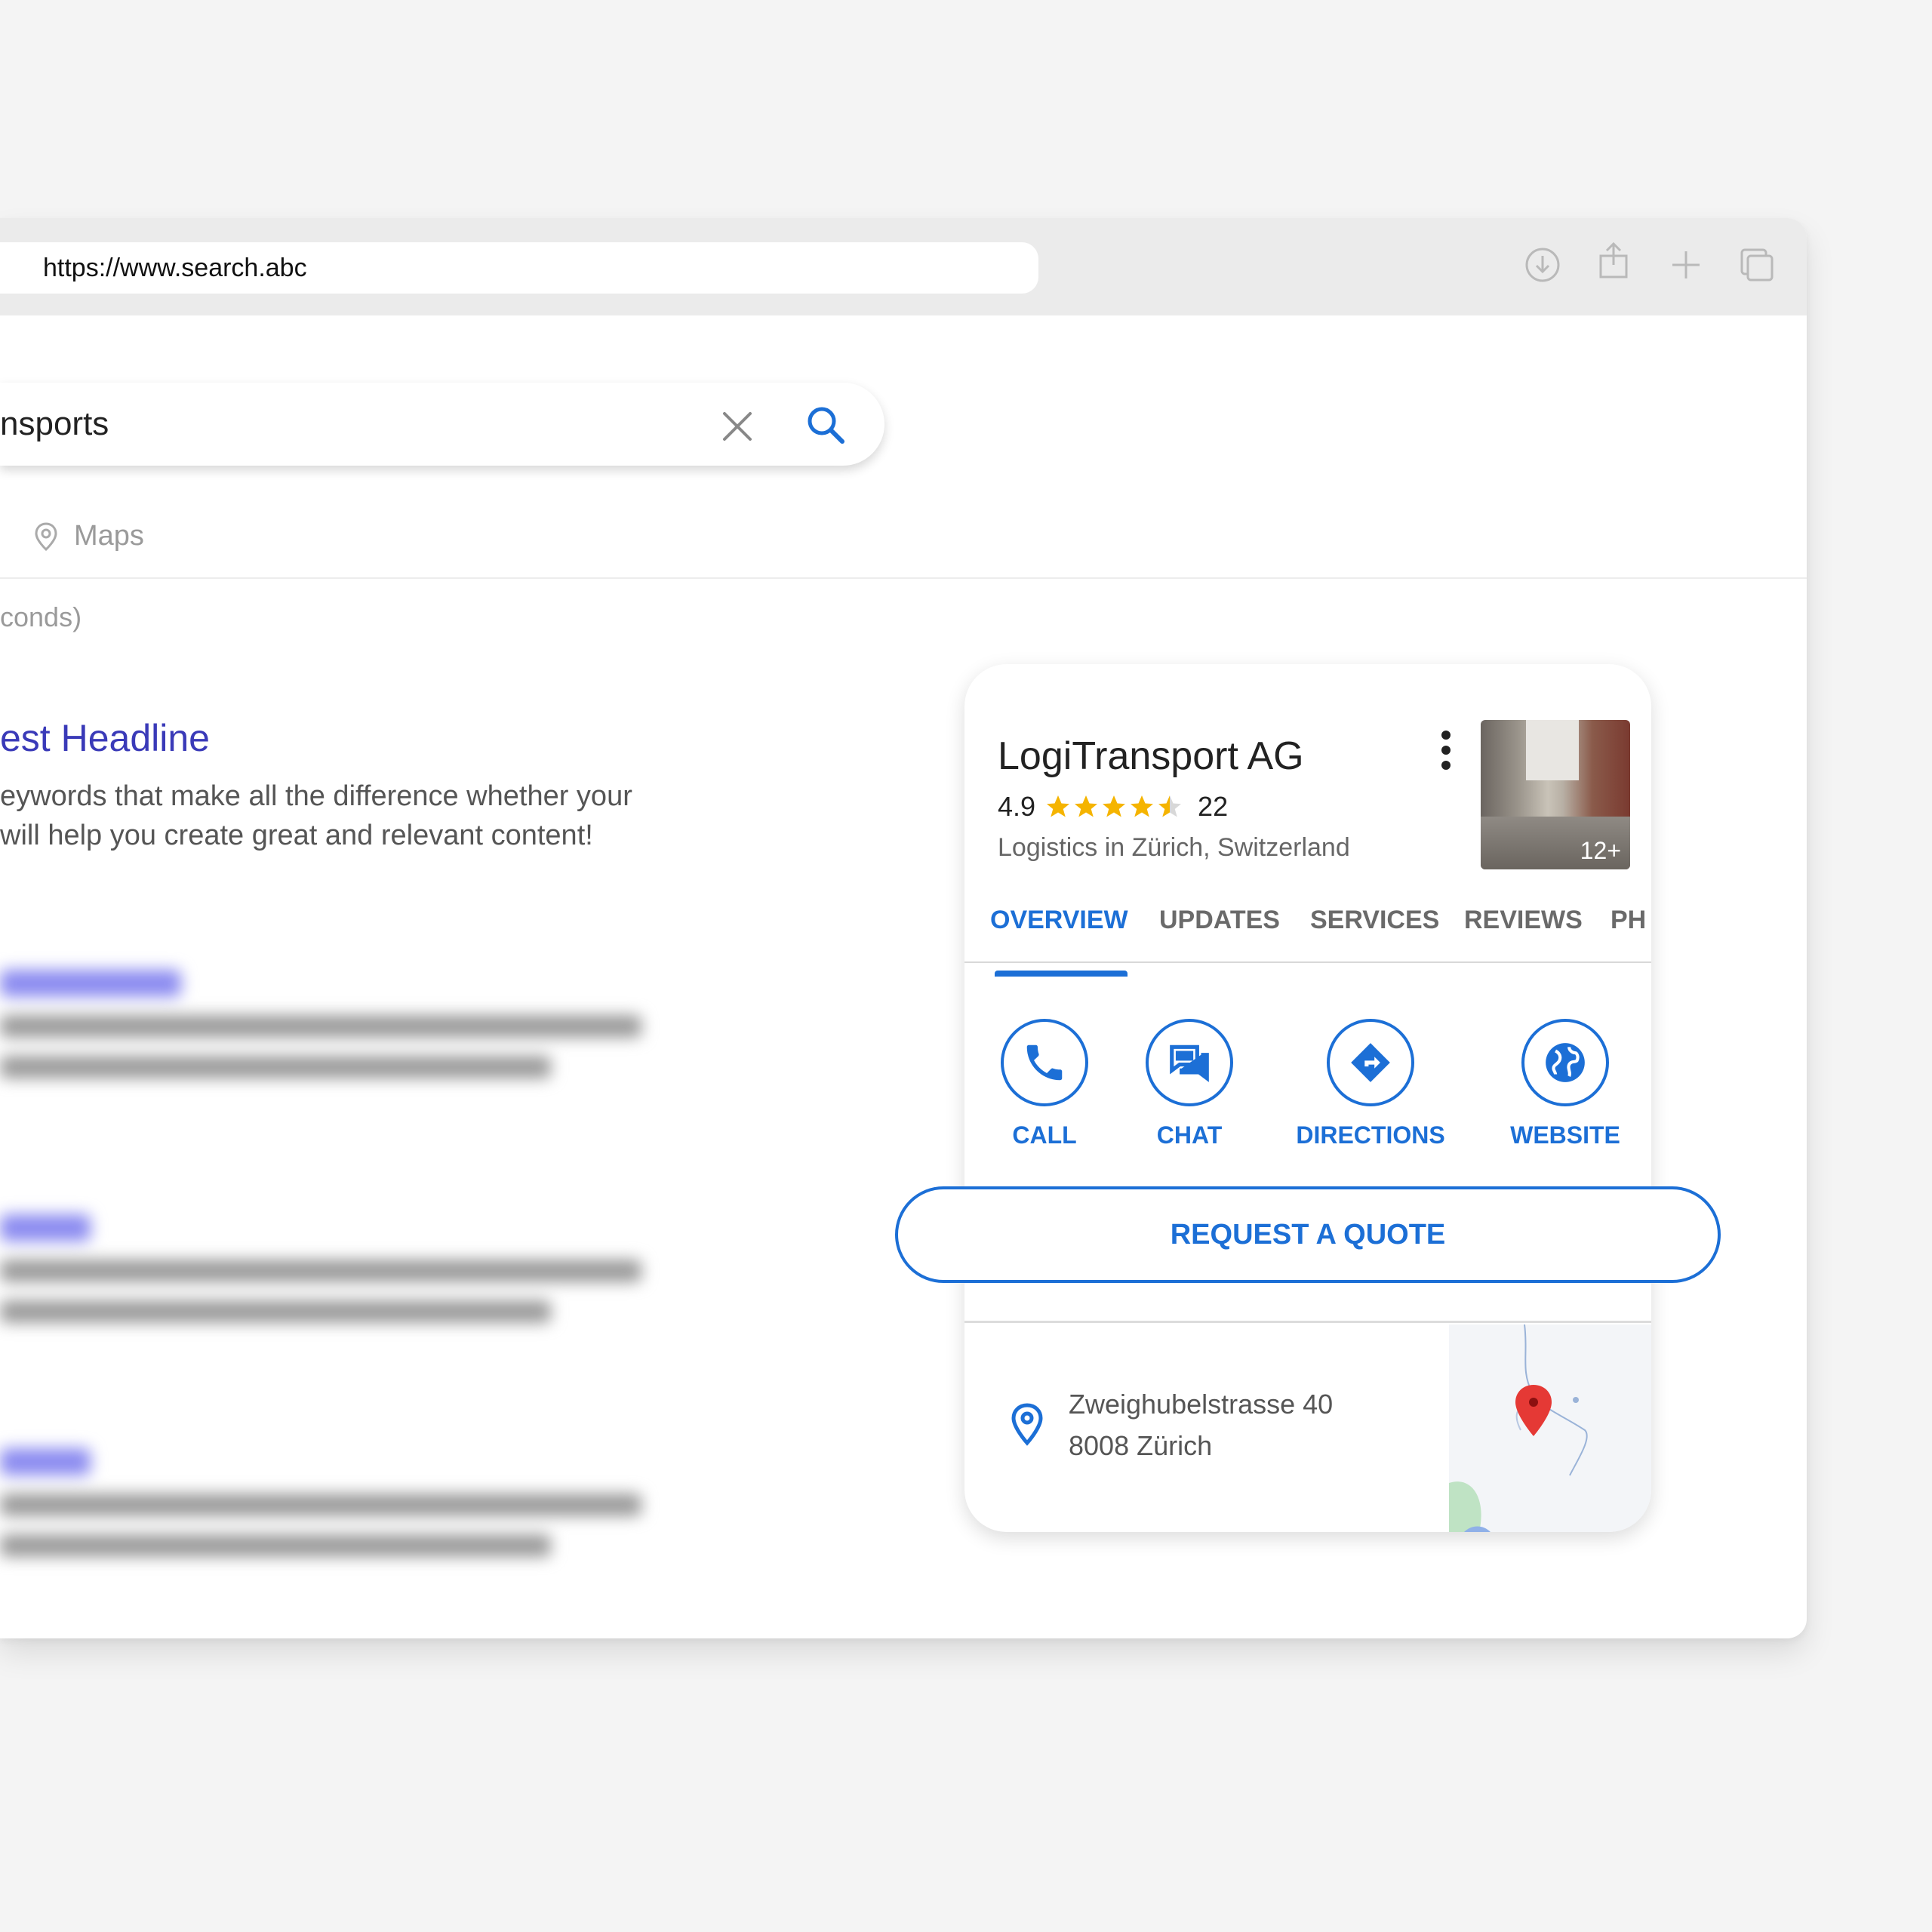  I want to click on request-quote-label: REQUEST A QUOTE, so click(1308, 1234).